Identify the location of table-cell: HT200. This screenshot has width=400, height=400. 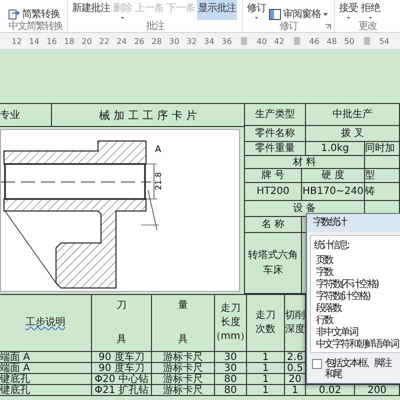
(273, 192).